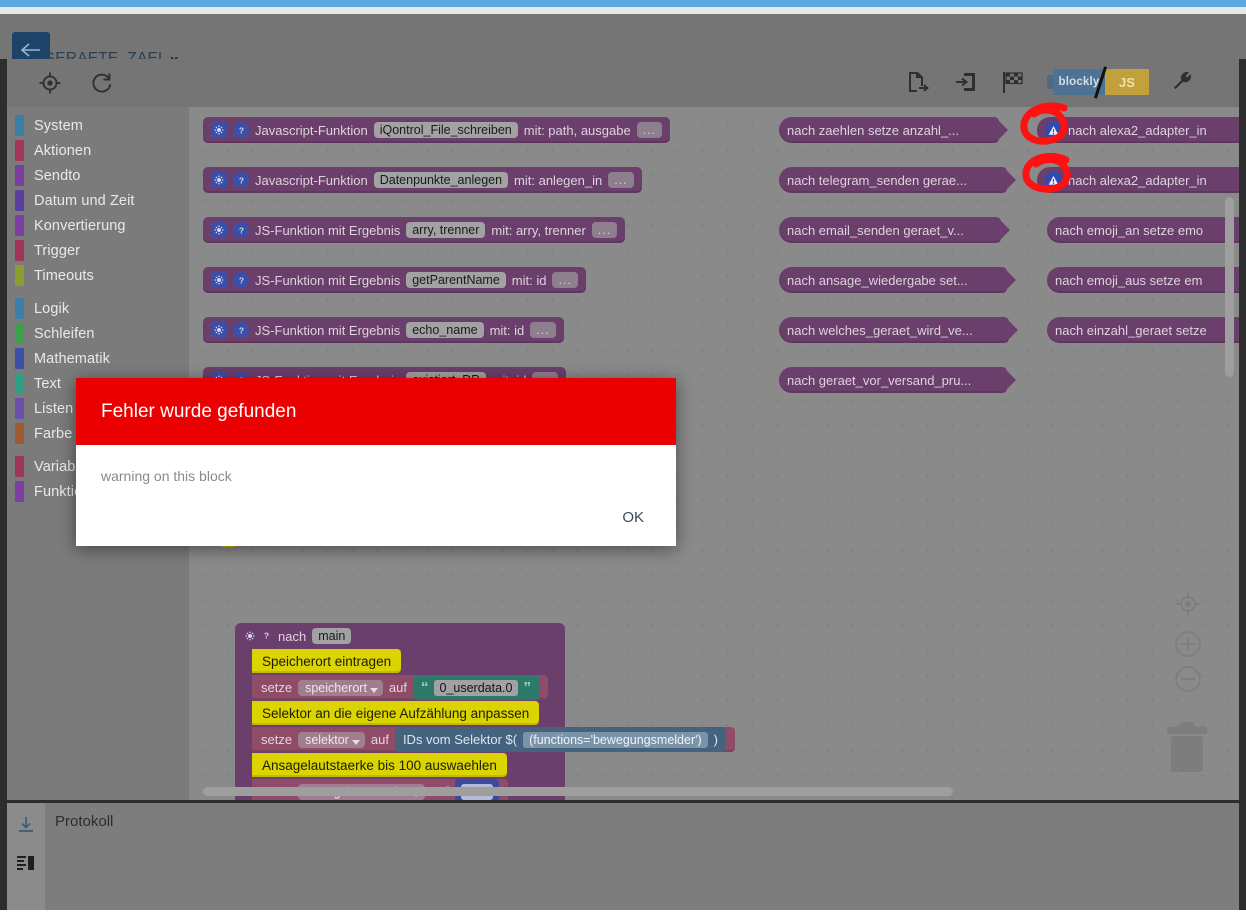 Image resolution: width=1246 pixels, height=918 pixels. Describe the element at coordinates (166, 476) in the screenshot. I see `dialog-message: warning on this block` at that location.